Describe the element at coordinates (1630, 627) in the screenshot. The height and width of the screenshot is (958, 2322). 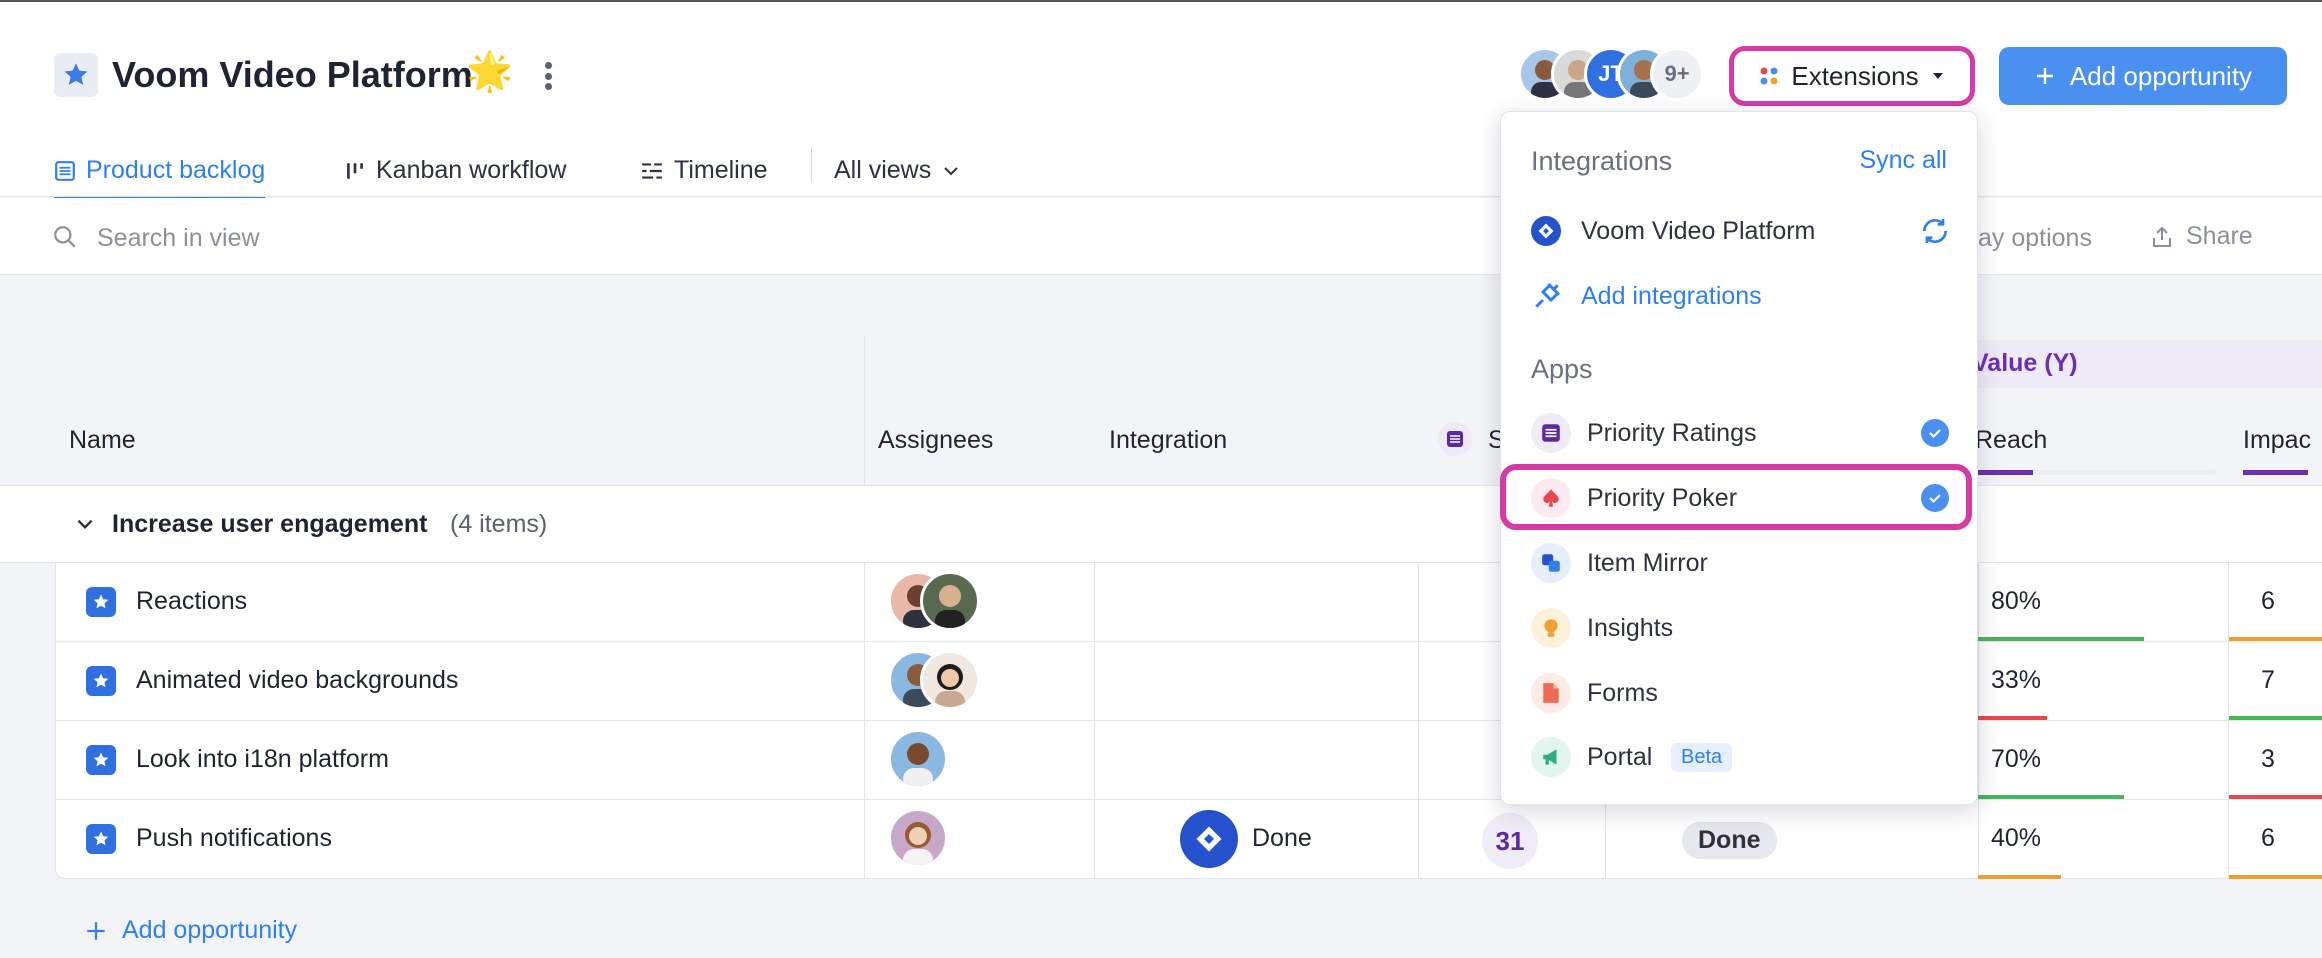
I see `app-label: Insights` at that location.